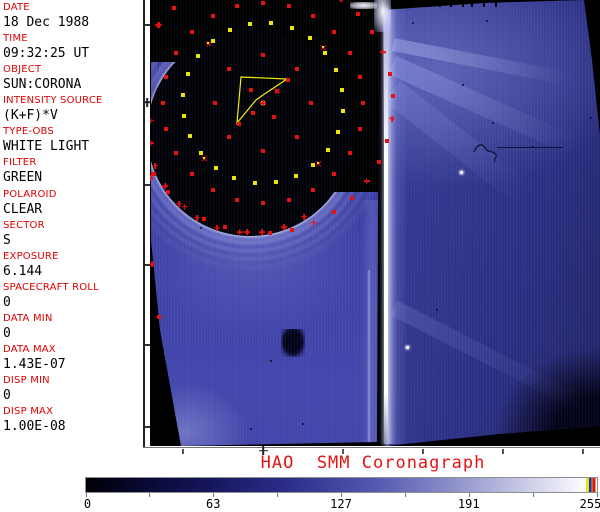  Describe the element at coordinates (74, 235) in the screenshot. I see `metadata-entry: SECTOR S` at that location.